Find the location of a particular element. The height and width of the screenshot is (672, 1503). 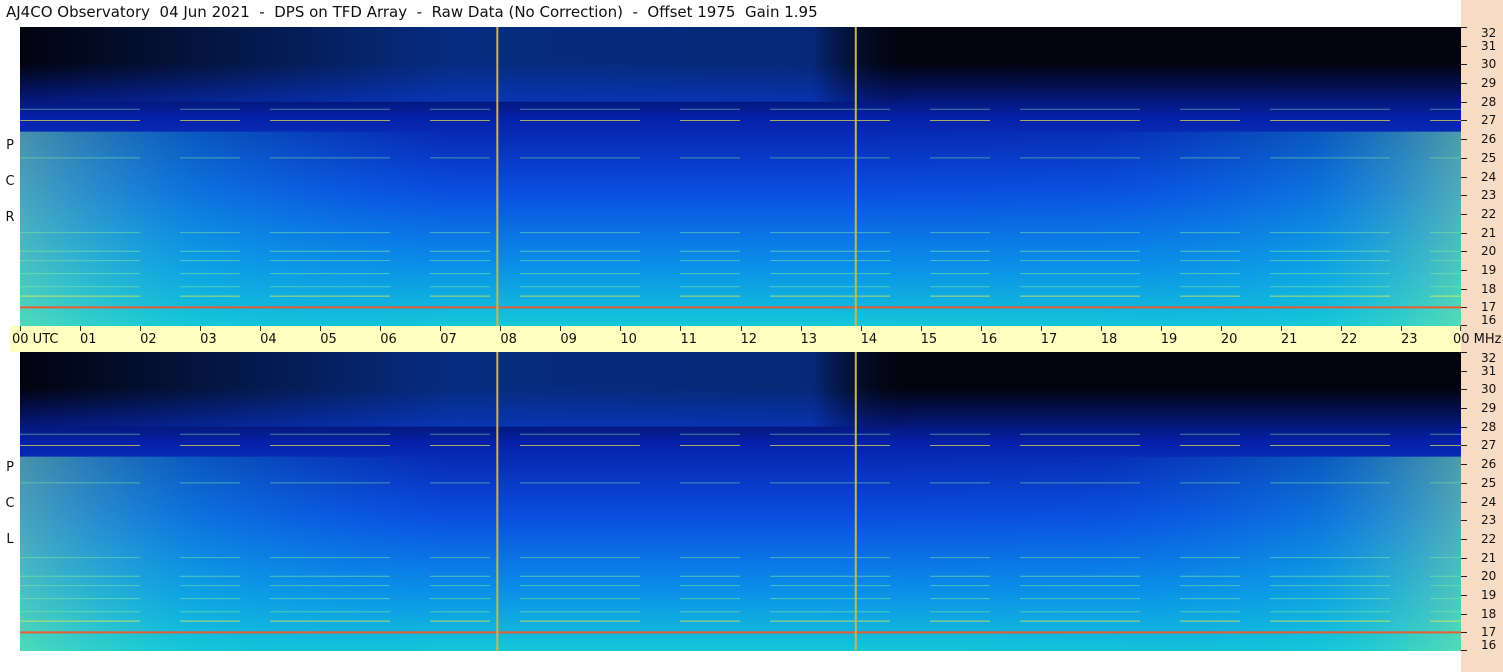

utc-label-11: 11 is located at coordinates (688, 339).